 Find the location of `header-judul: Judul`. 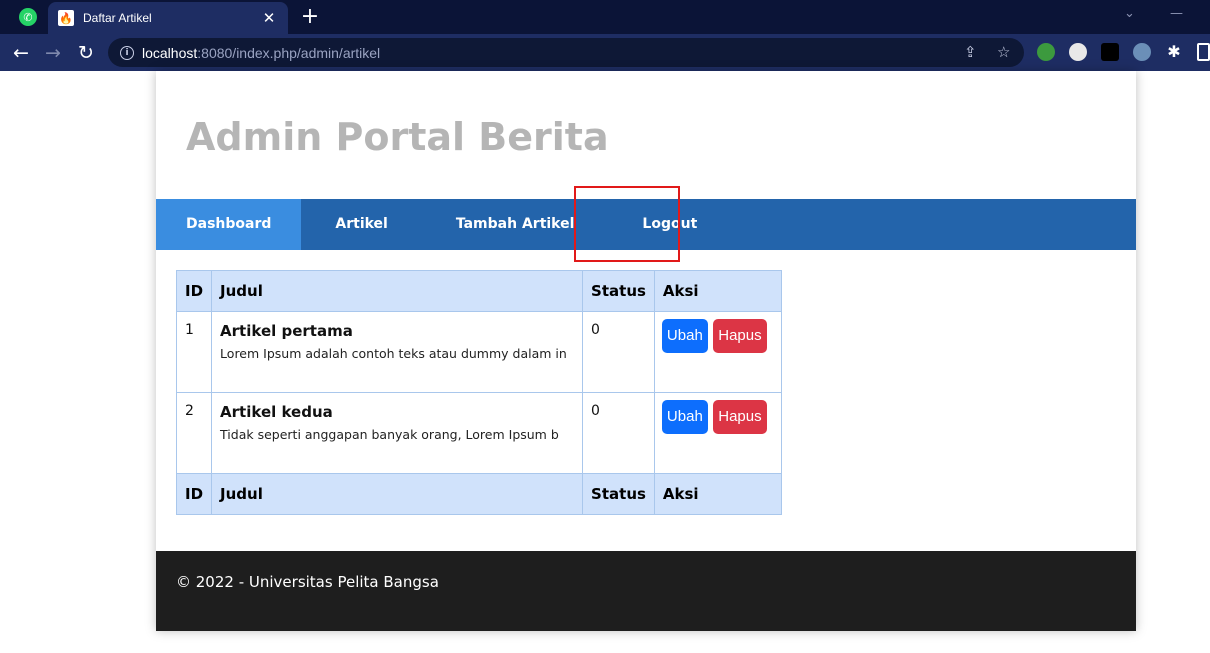

header-judul: Judul is located at coordinates (397, 291).